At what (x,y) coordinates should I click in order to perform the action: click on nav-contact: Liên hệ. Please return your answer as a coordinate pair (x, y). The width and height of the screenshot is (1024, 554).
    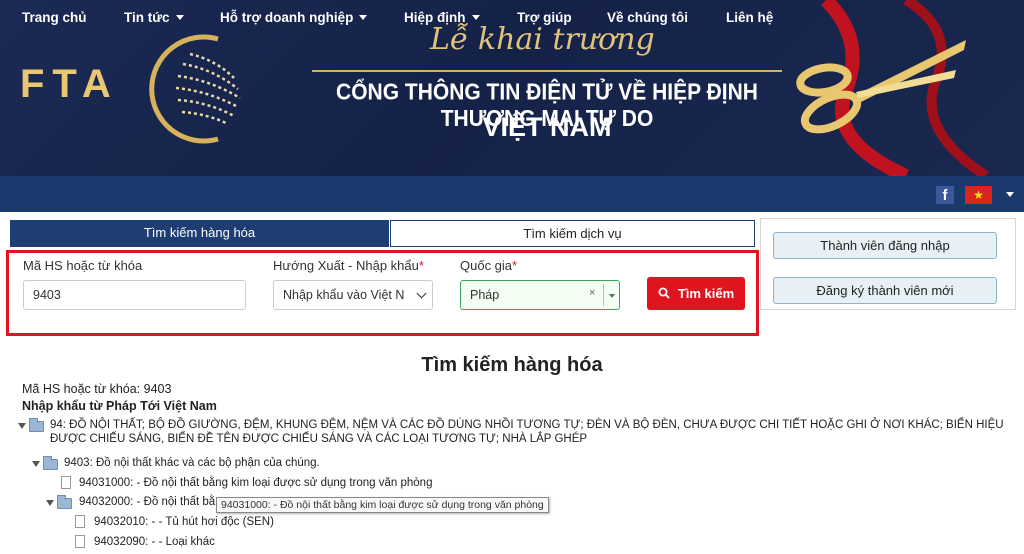
    Looking at the image, I should click on (749, 17).